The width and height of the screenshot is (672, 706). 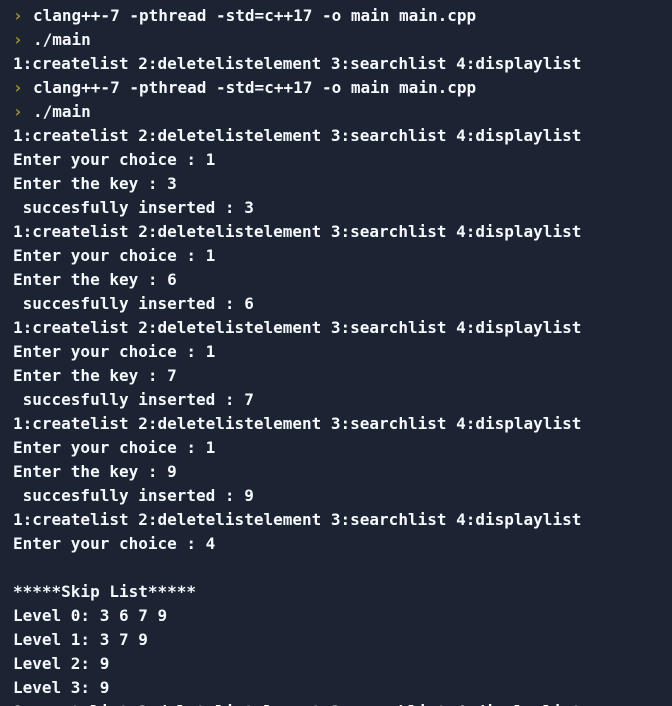 I want to click on output-line: Level 2: 9, so click(x=61, y=664).